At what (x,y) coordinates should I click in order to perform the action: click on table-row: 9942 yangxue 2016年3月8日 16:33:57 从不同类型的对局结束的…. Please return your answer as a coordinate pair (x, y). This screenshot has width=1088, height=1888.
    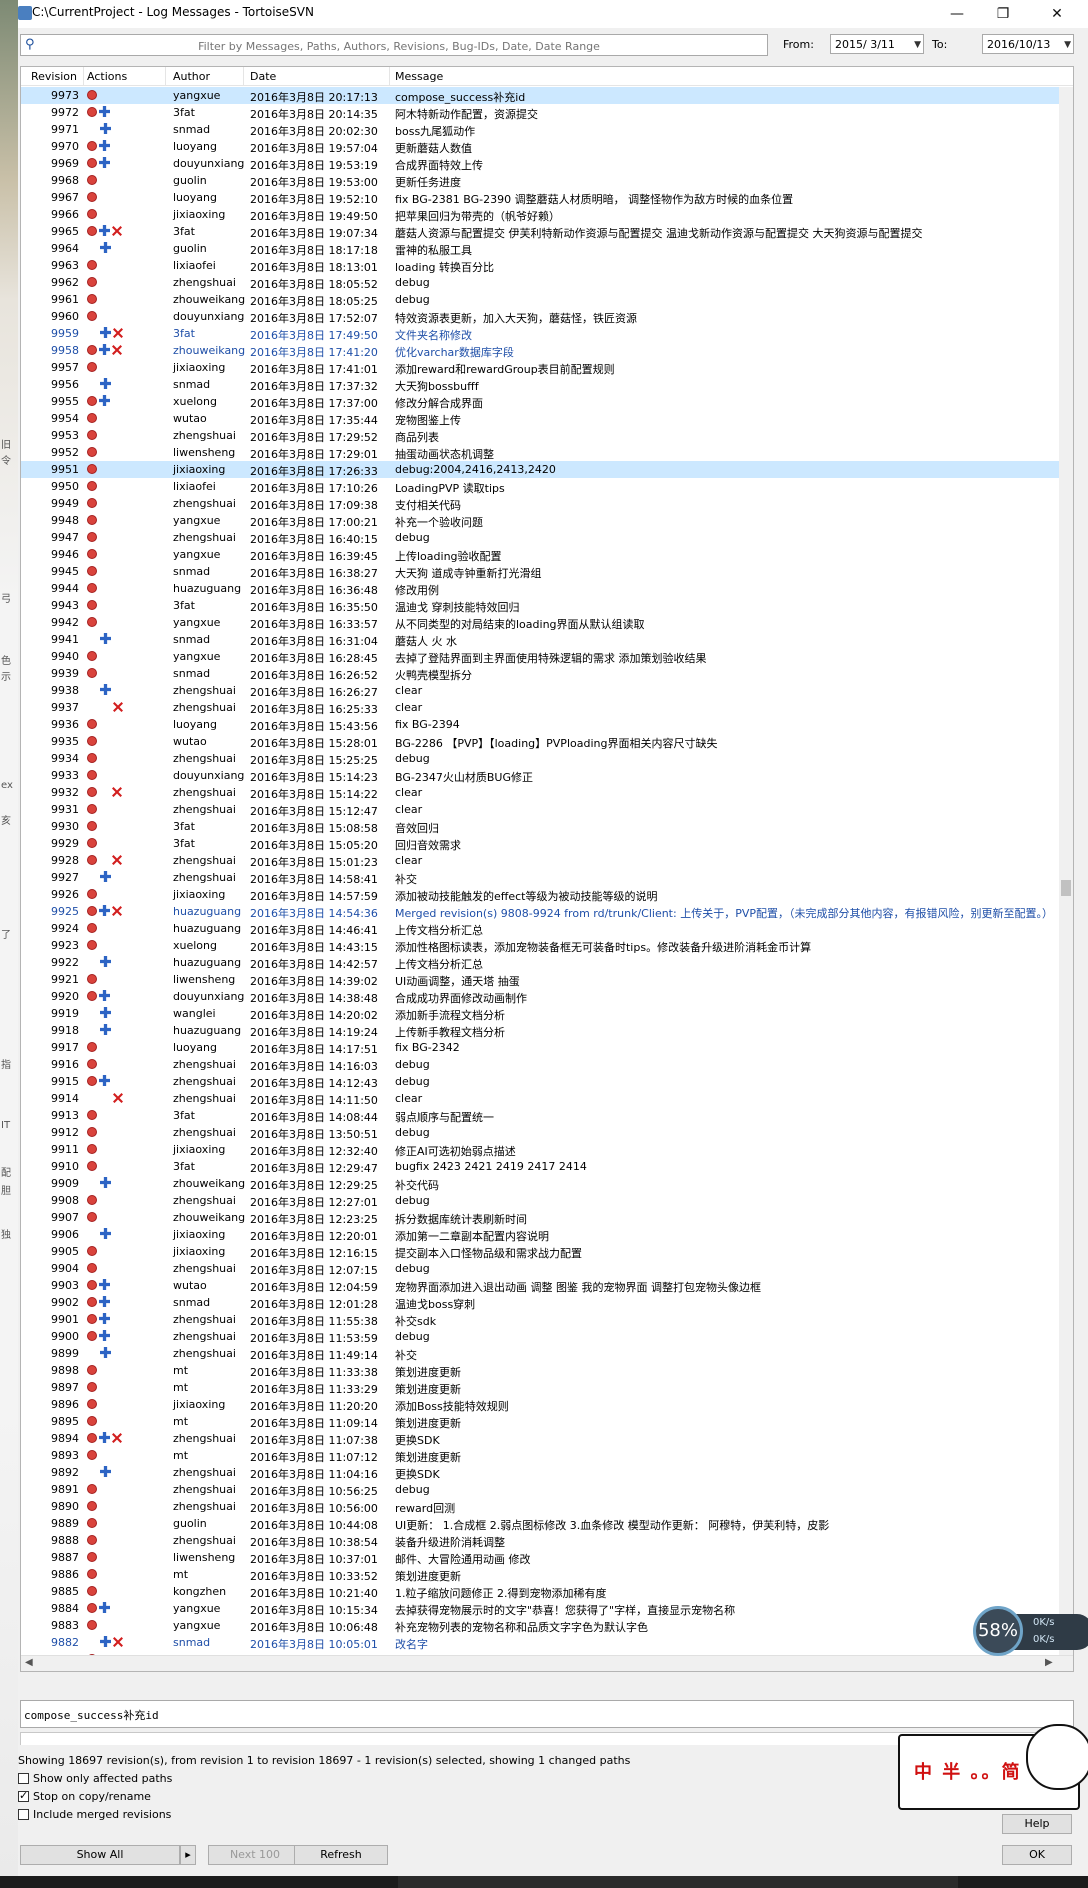
    Looking at the image, I should click on (547, 622).